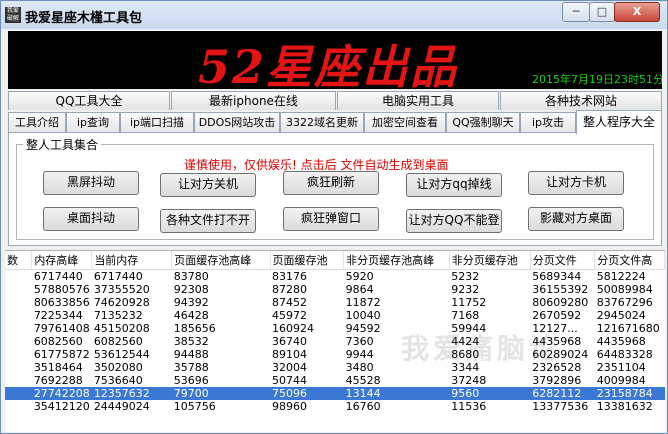 The image size is (668, 434). I want to click on table-cell: 45150208, so click(121, 328).